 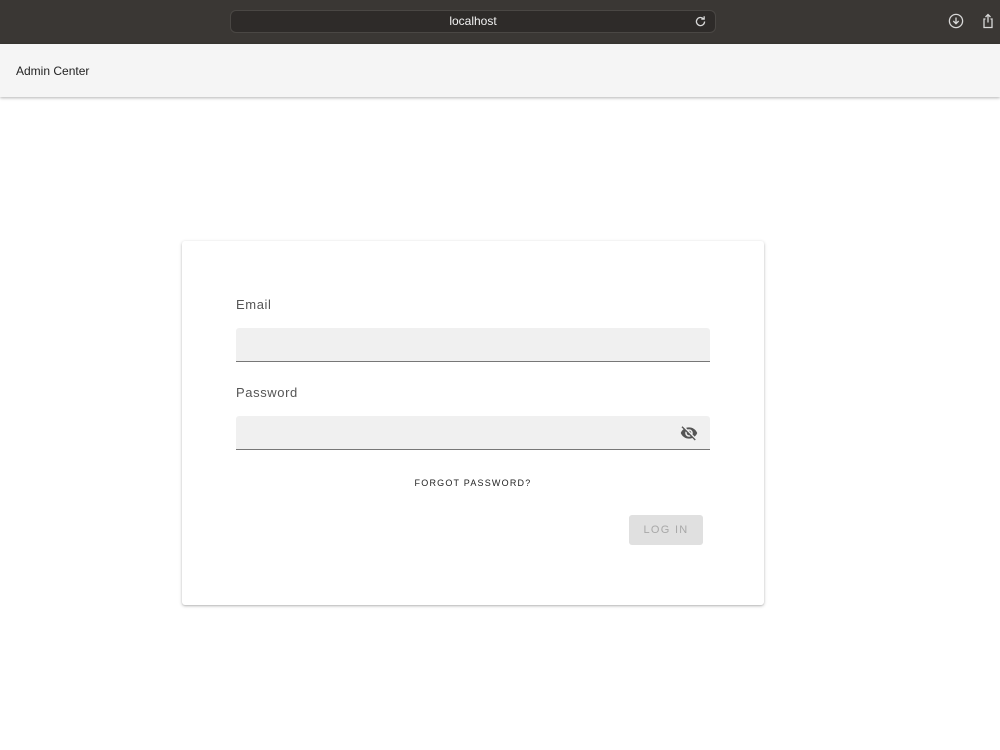 What do you see at coordinates (666, 530) in the screenshot?
I see `login-button: LOG IN` at bounding box center [666, 530].